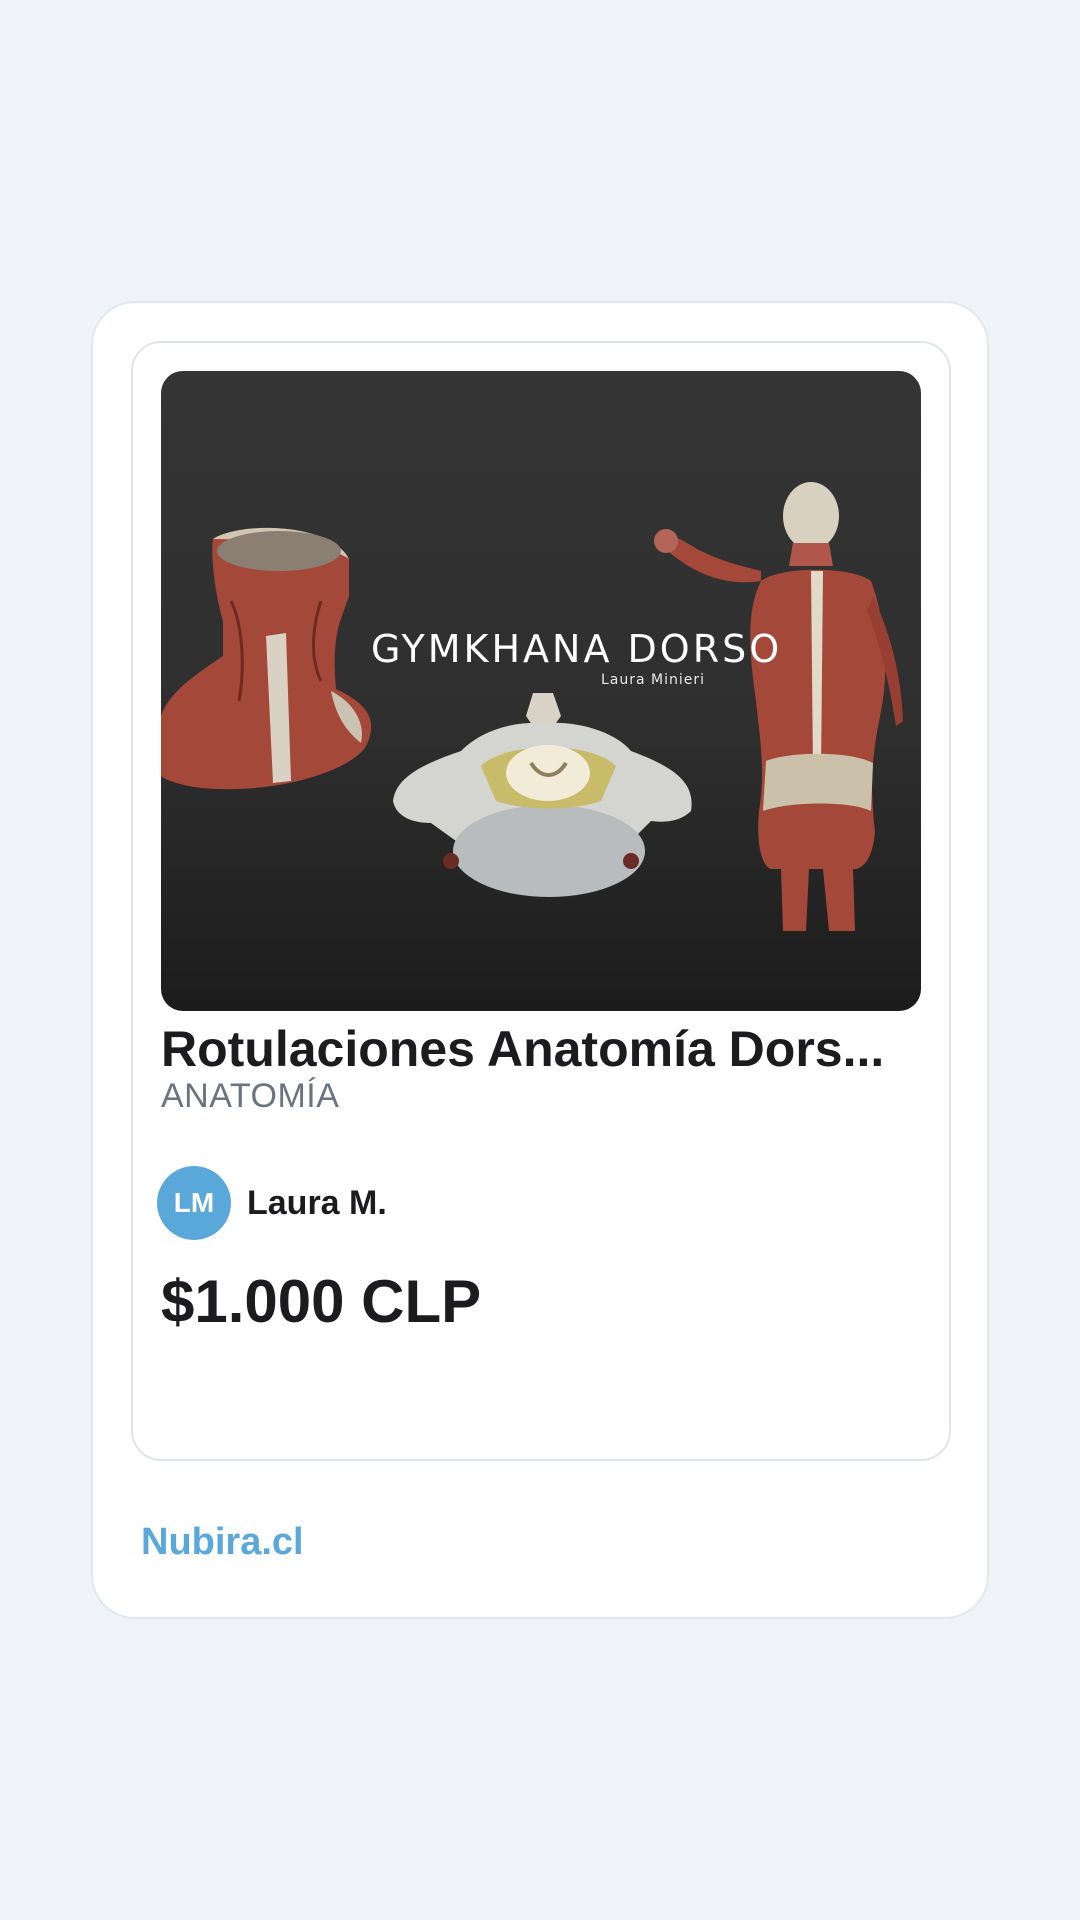 The height and width of the screenshot is (1920, 1080). What do you see at coordinates (317, 1202) in the screenshot?
I see `seller-name: Laura M.` at bounding box center [317, 1202].